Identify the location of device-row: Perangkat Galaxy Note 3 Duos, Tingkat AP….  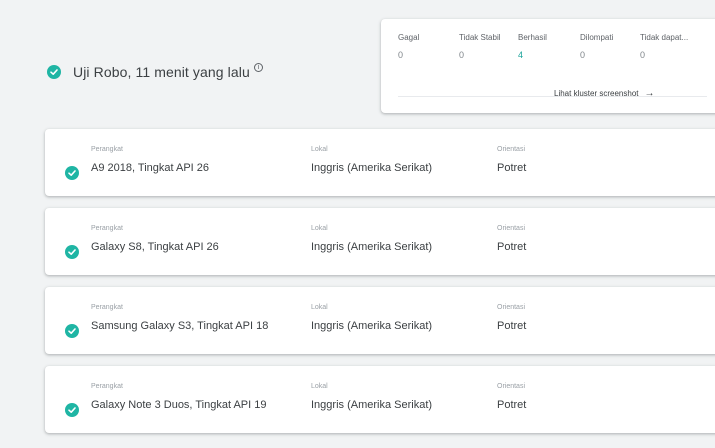
(380, 399).